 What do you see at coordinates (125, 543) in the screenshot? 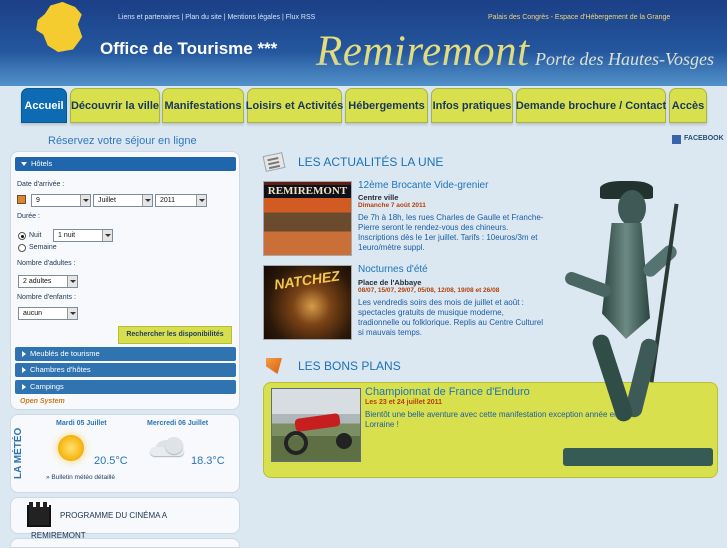
I see `next-panel` at bounding box center [125, 543].